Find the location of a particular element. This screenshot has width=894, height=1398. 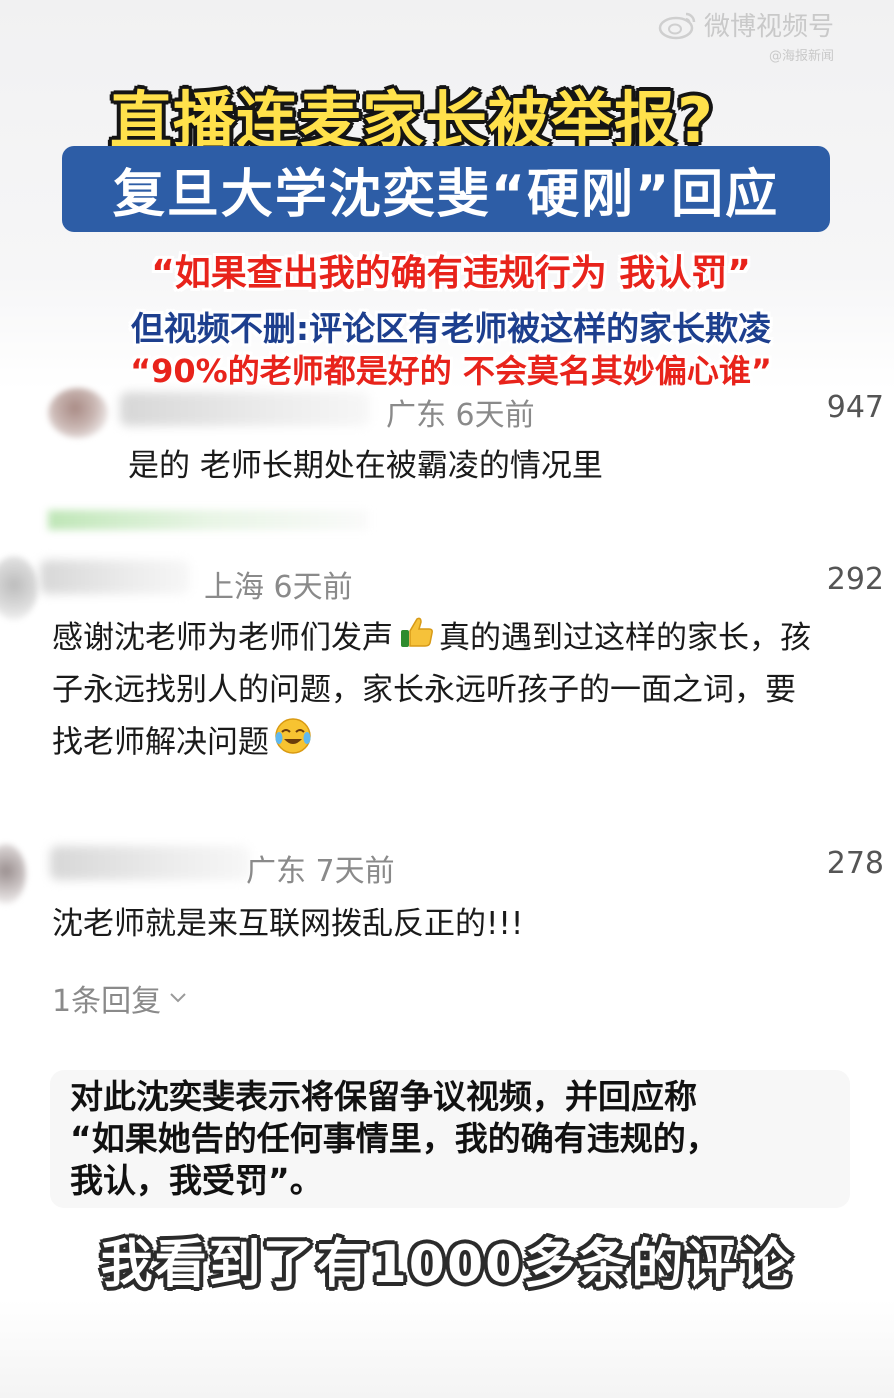

subhead-text: 复旦大学沈奕斐“硬刚”回应 is located at coordinates (446, 194).